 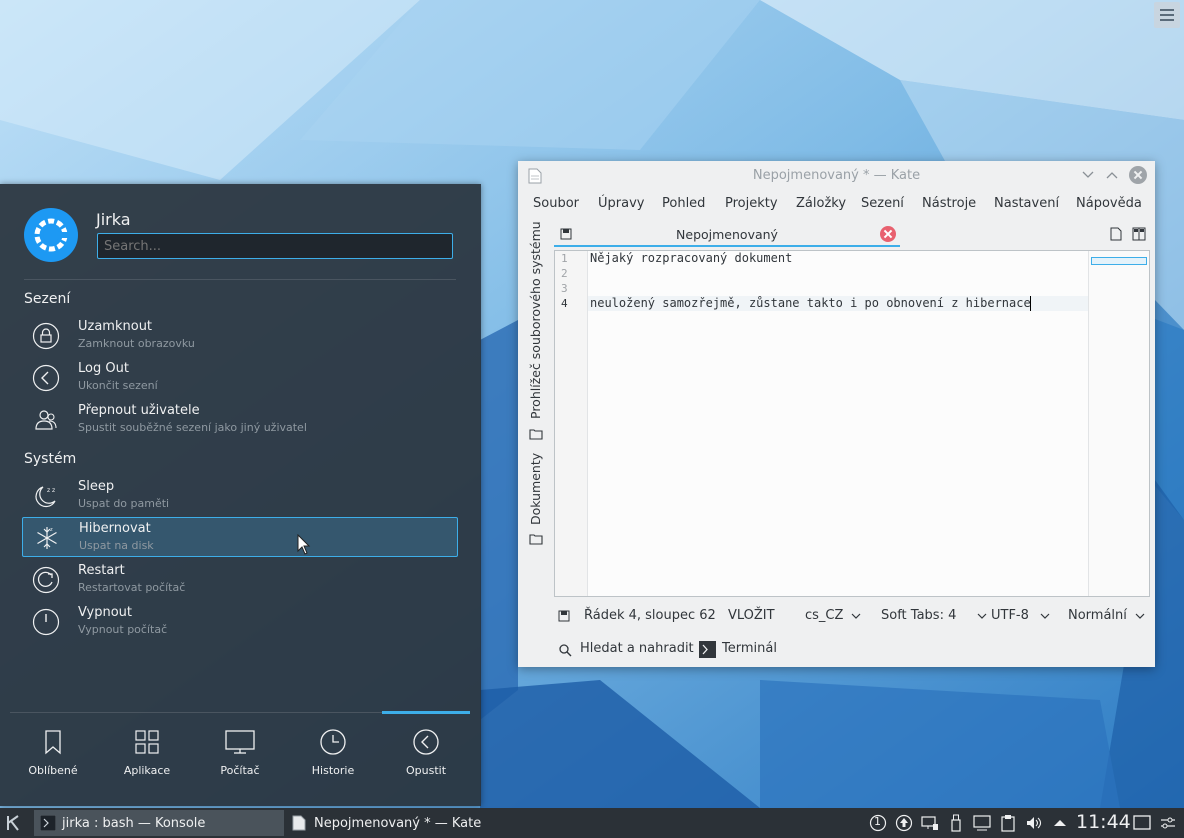 What do you see at coordinates (240, 537) in the screenshot?
I see `action-hibernate: z Hibernovat Uspat na disk` at bounding box center [240, 537].